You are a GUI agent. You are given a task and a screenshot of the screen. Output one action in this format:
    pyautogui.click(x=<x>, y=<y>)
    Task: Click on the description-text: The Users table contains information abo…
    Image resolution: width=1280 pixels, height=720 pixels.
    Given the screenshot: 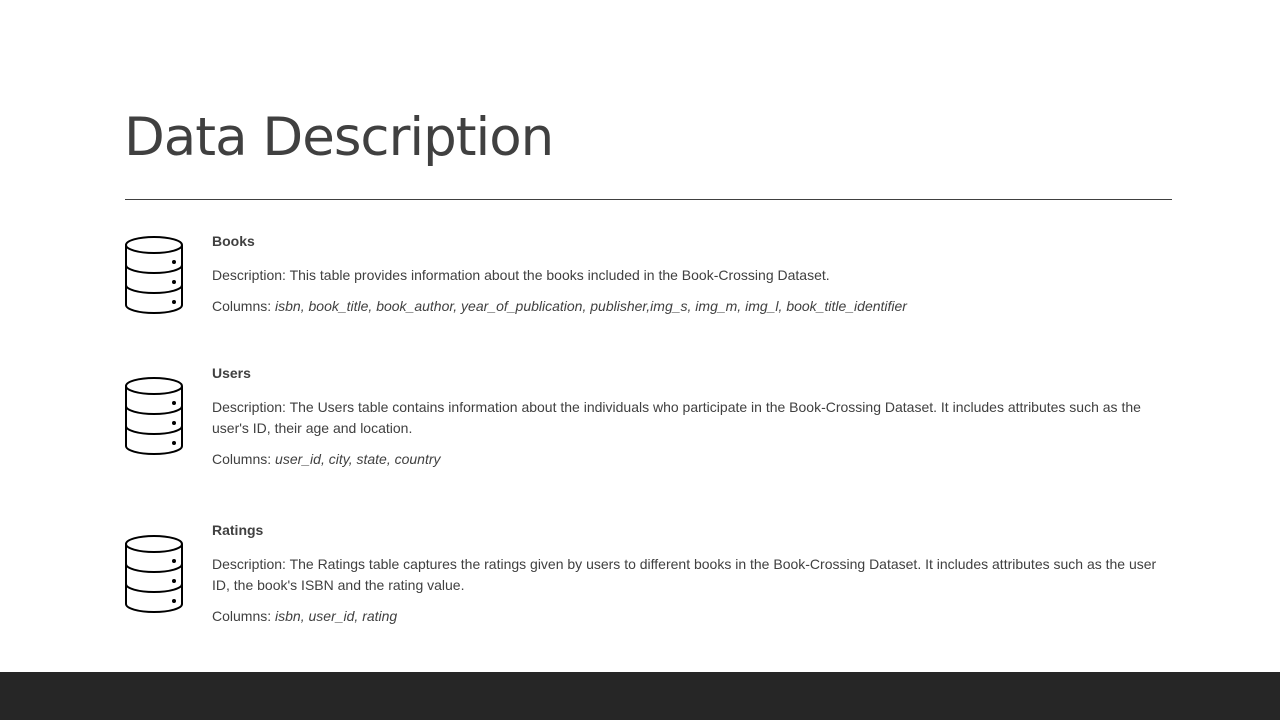 What is the action you would take?
    pyautogui.click(x=676, y=417)
    